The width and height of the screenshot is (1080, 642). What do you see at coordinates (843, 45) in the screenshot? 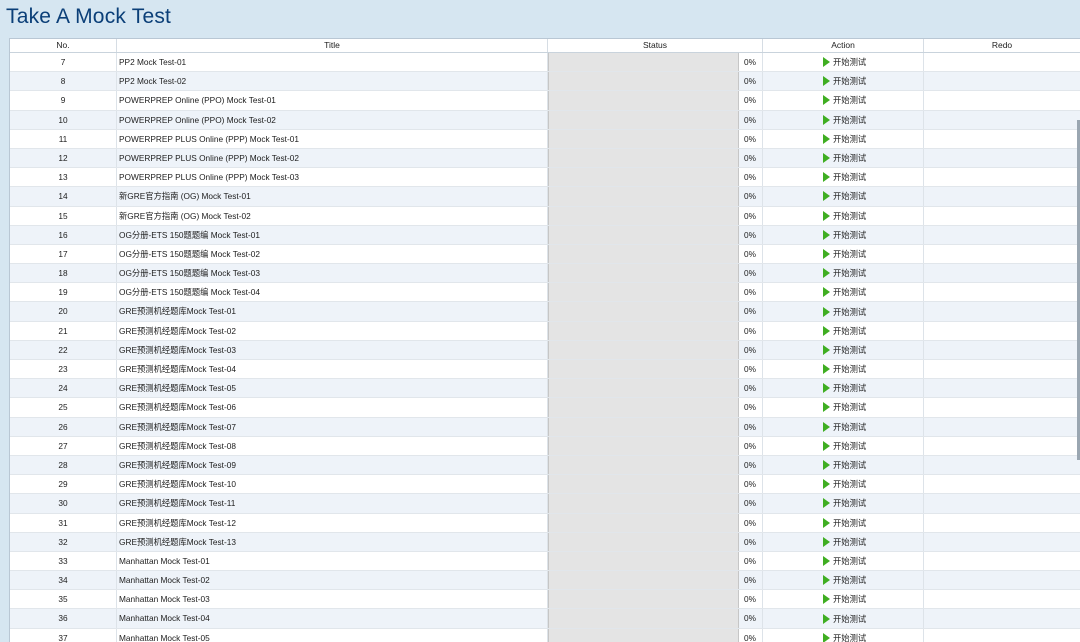
I see `column-header-action: Action` at bounding box center [843, 45].